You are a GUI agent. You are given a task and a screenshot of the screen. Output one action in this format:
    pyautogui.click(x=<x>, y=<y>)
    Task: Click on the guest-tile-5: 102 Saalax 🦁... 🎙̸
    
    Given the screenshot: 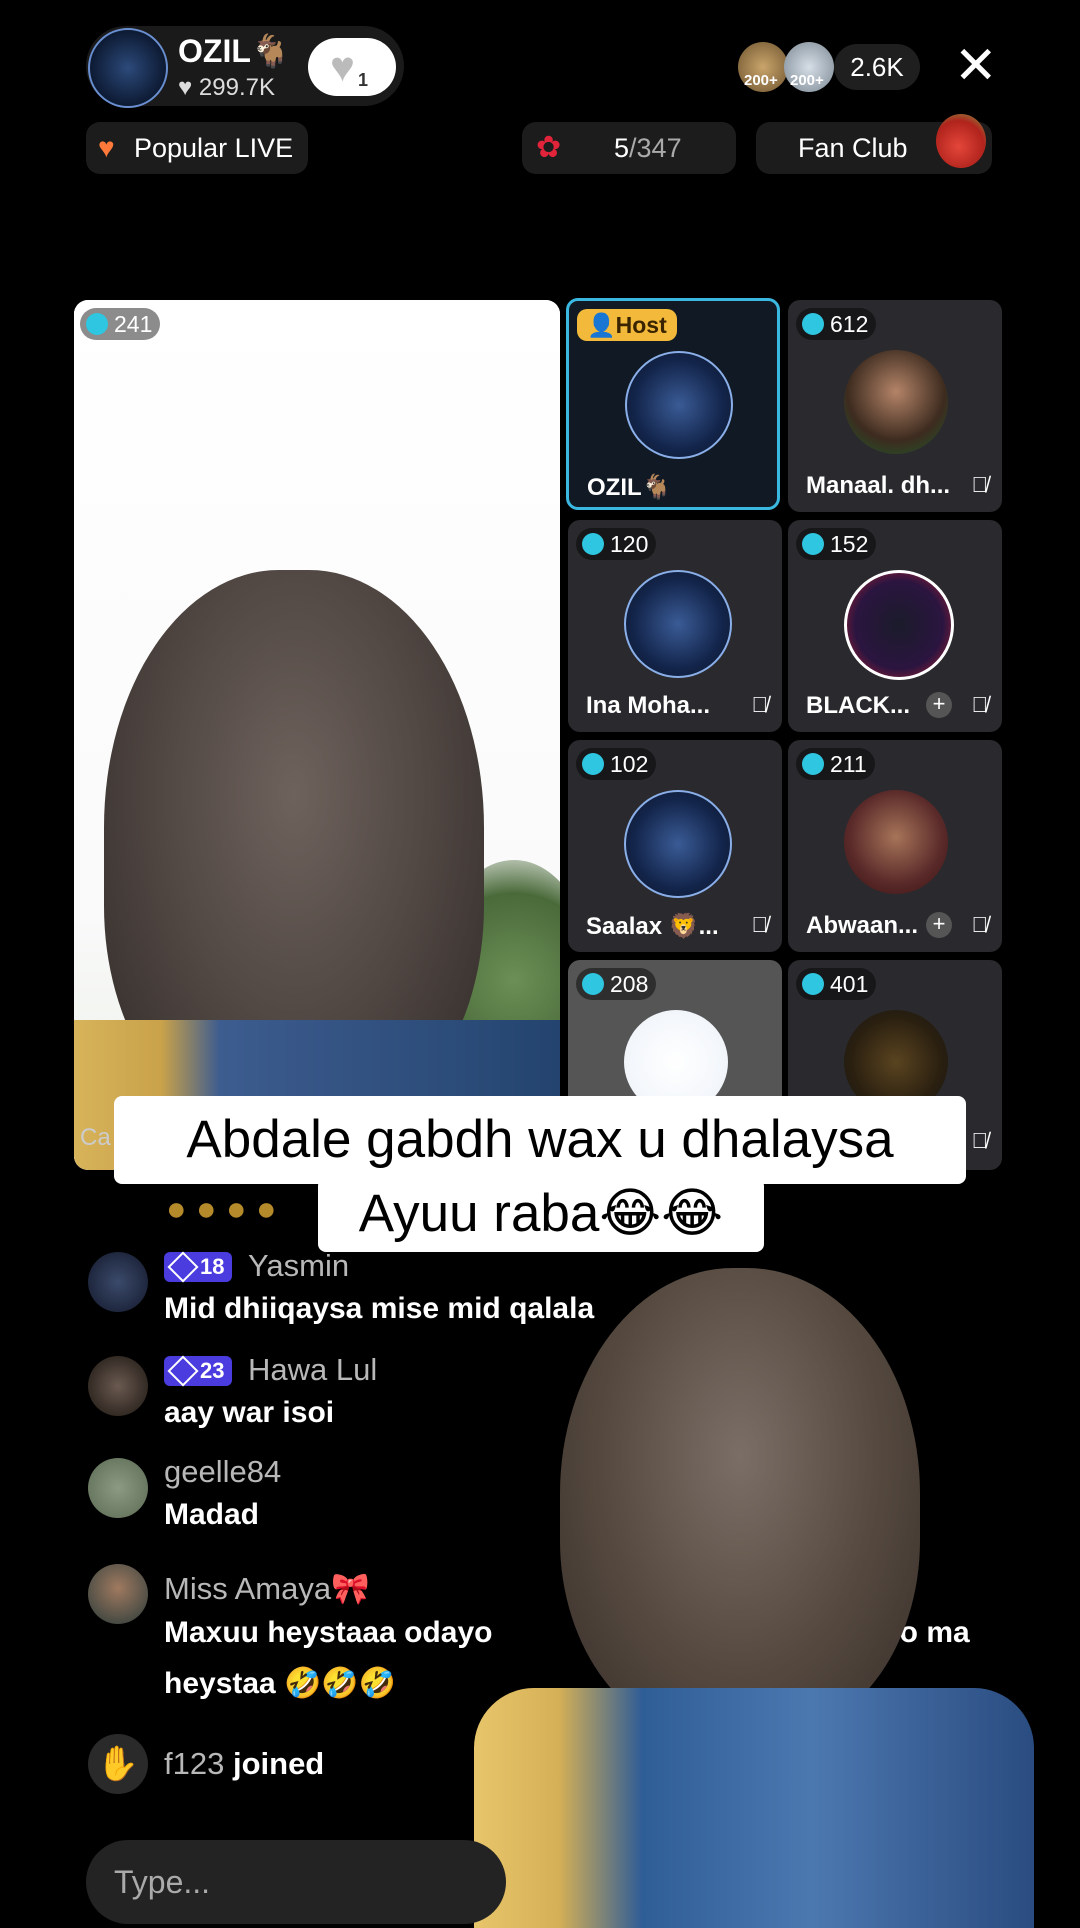 What is the action you would take?
    pyautogui.click(x=675, y=846)
    